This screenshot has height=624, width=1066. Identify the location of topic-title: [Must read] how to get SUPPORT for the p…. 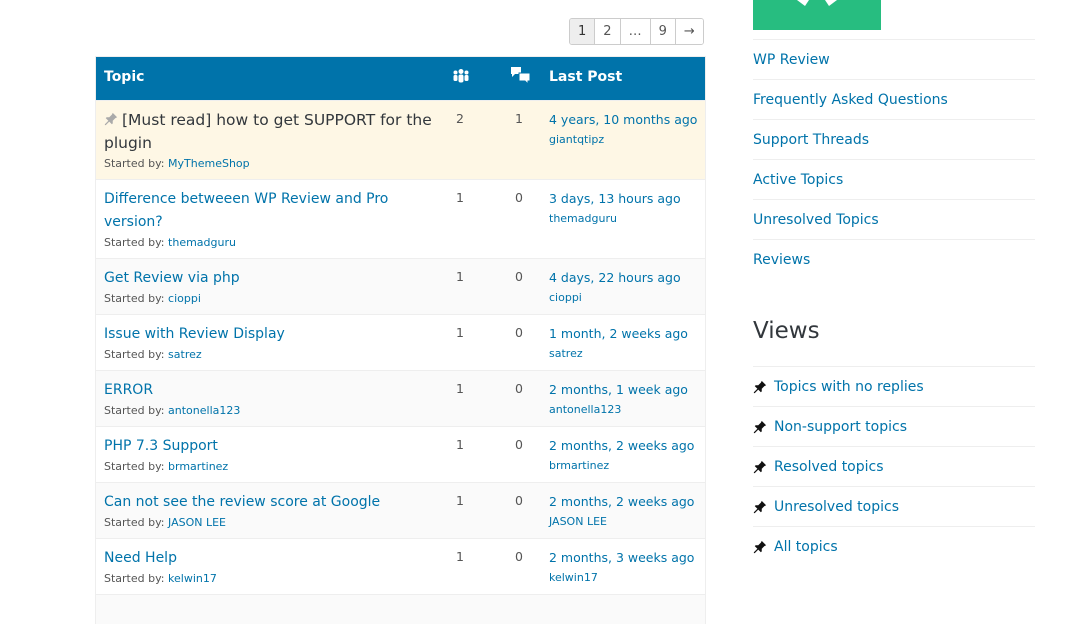
(268, 131).